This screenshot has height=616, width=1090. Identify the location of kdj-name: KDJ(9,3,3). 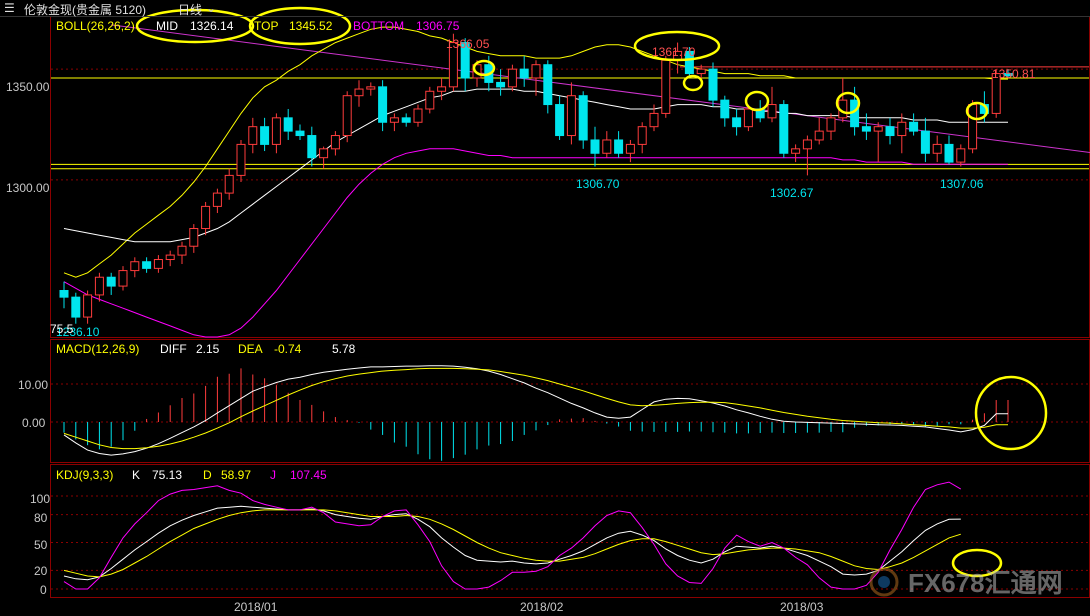
(84, 475).